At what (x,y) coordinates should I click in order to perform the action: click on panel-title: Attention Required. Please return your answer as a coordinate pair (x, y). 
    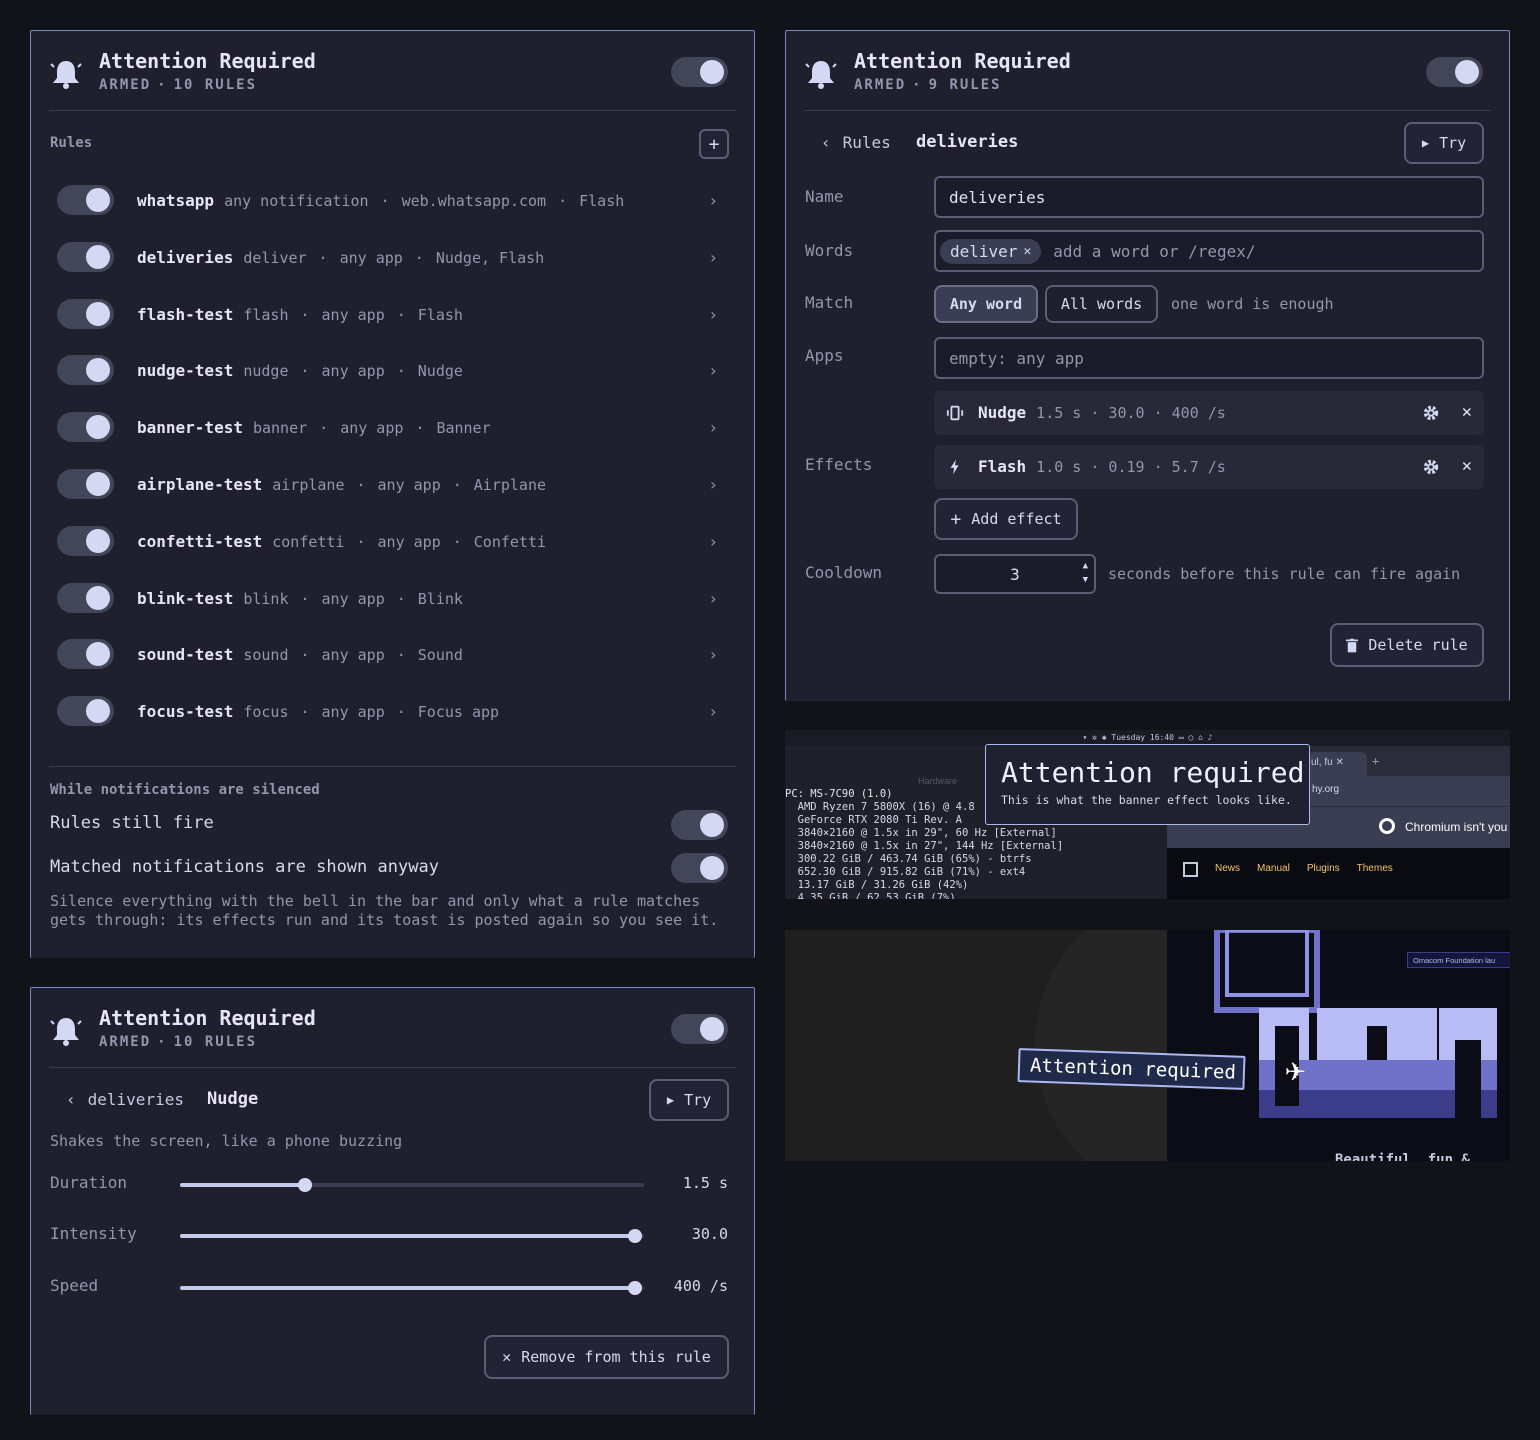
    Looking at the image, I should click on (962, 61).